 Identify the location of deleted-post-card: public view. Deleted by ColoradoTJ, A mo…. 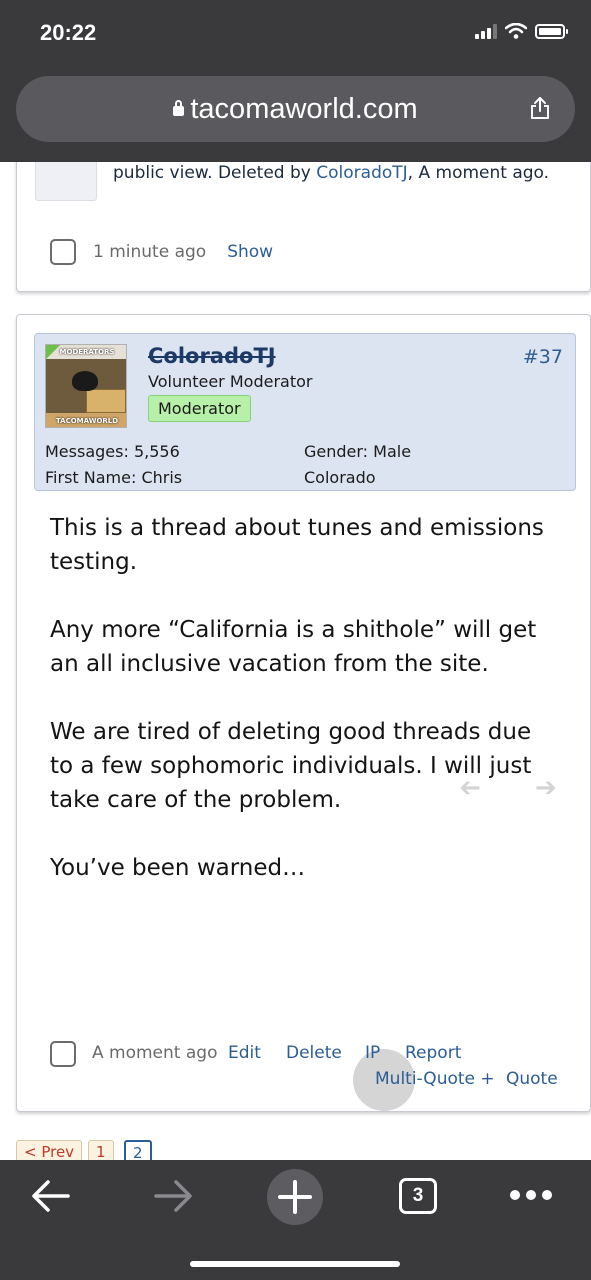
(303, 227).